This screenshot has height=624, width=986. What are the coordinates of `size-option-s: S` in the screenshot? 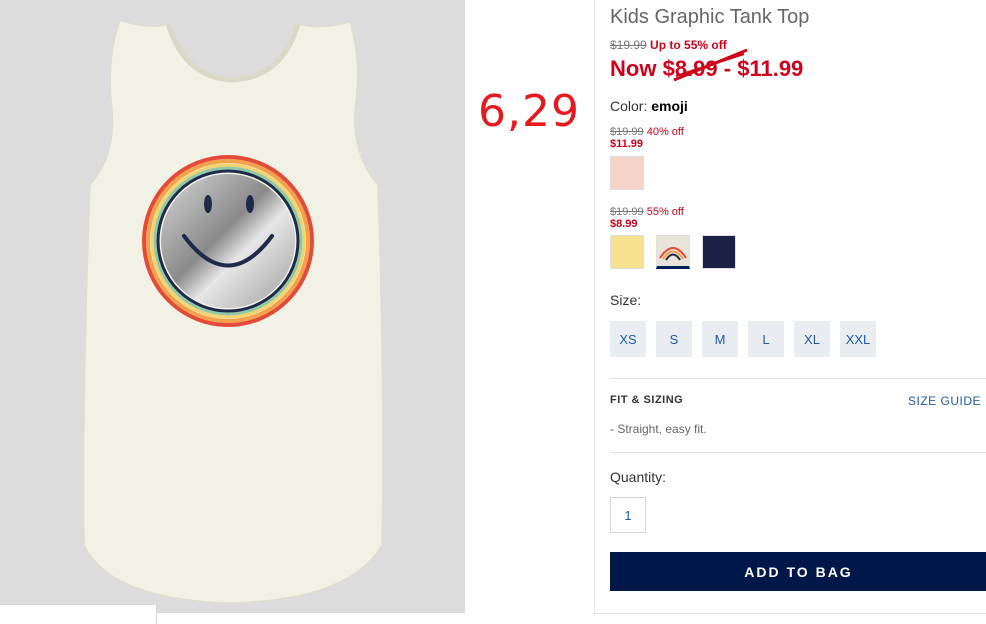 It's located at (674, 339).